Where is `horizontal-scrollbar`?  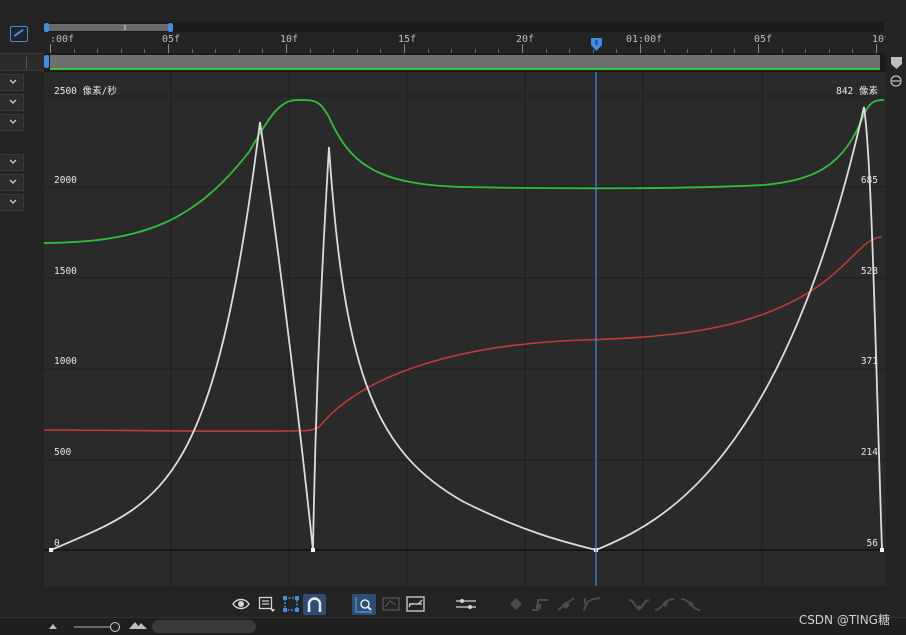 horizontal-scrollbar is located at coordinates (204, 626).